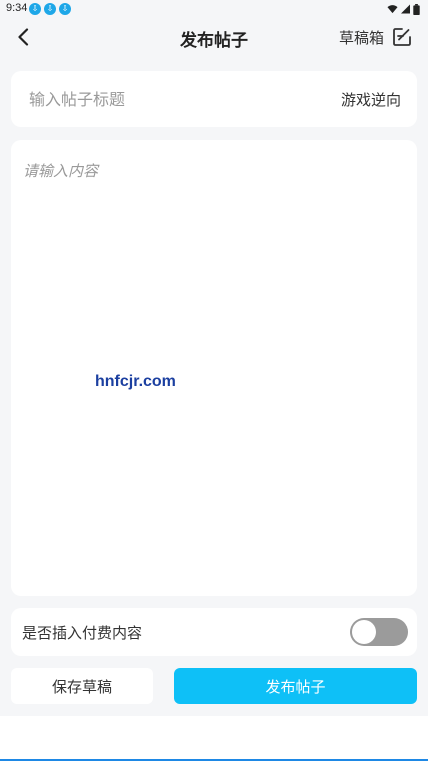 This screenshot has width=428, height=761. I want to click on category-selector: 游戏逆向, so click(371, 99).